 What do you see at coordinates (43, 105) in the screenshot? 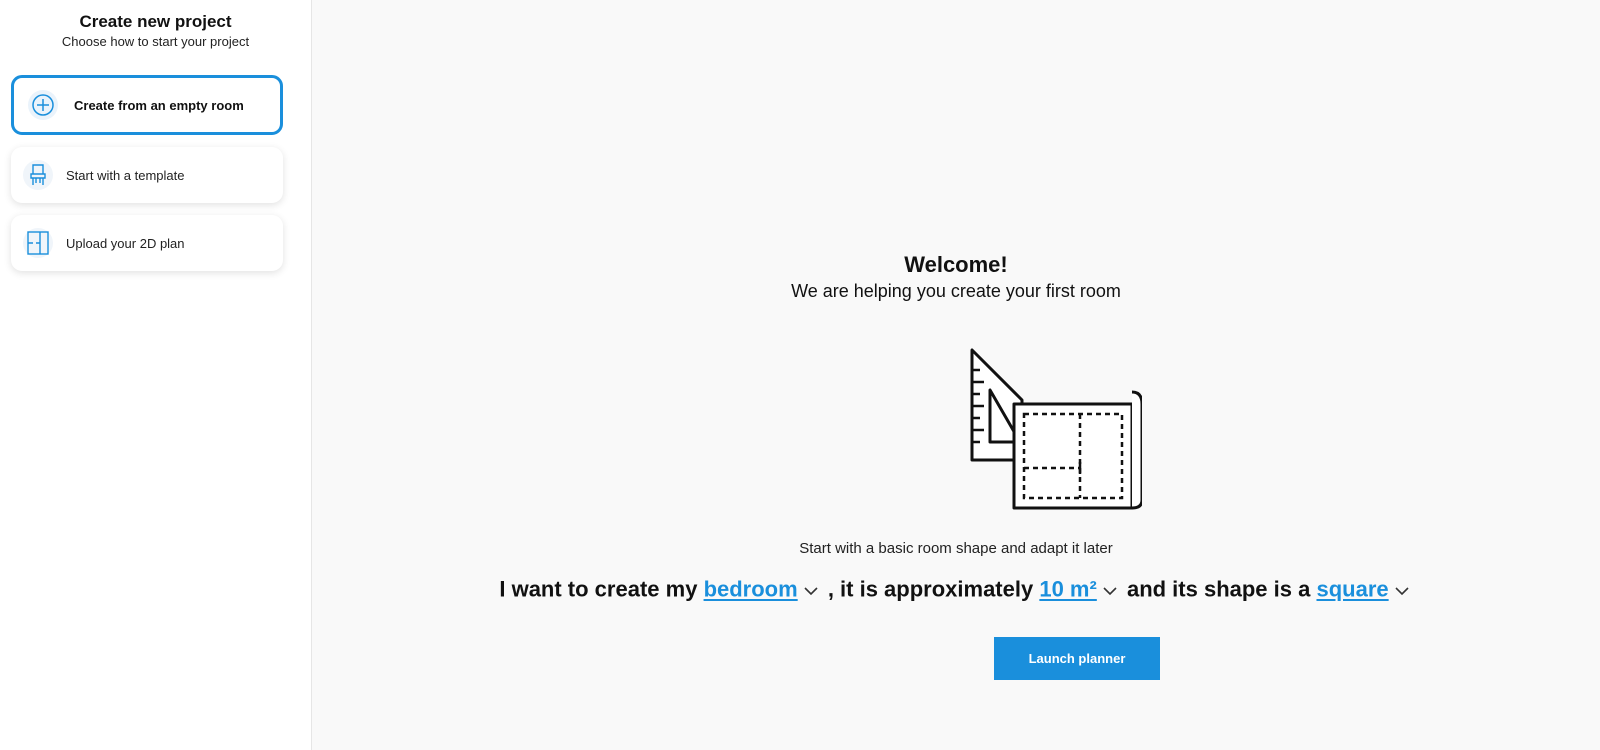
I see `plus-circle-icon` at bounding box center [43, 105].